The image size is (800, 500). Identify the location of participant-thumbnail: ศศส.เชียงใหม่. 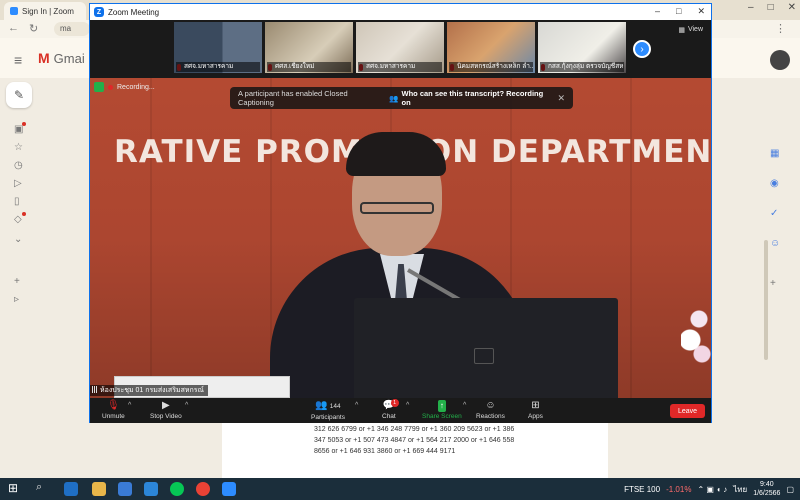
(309, 47).